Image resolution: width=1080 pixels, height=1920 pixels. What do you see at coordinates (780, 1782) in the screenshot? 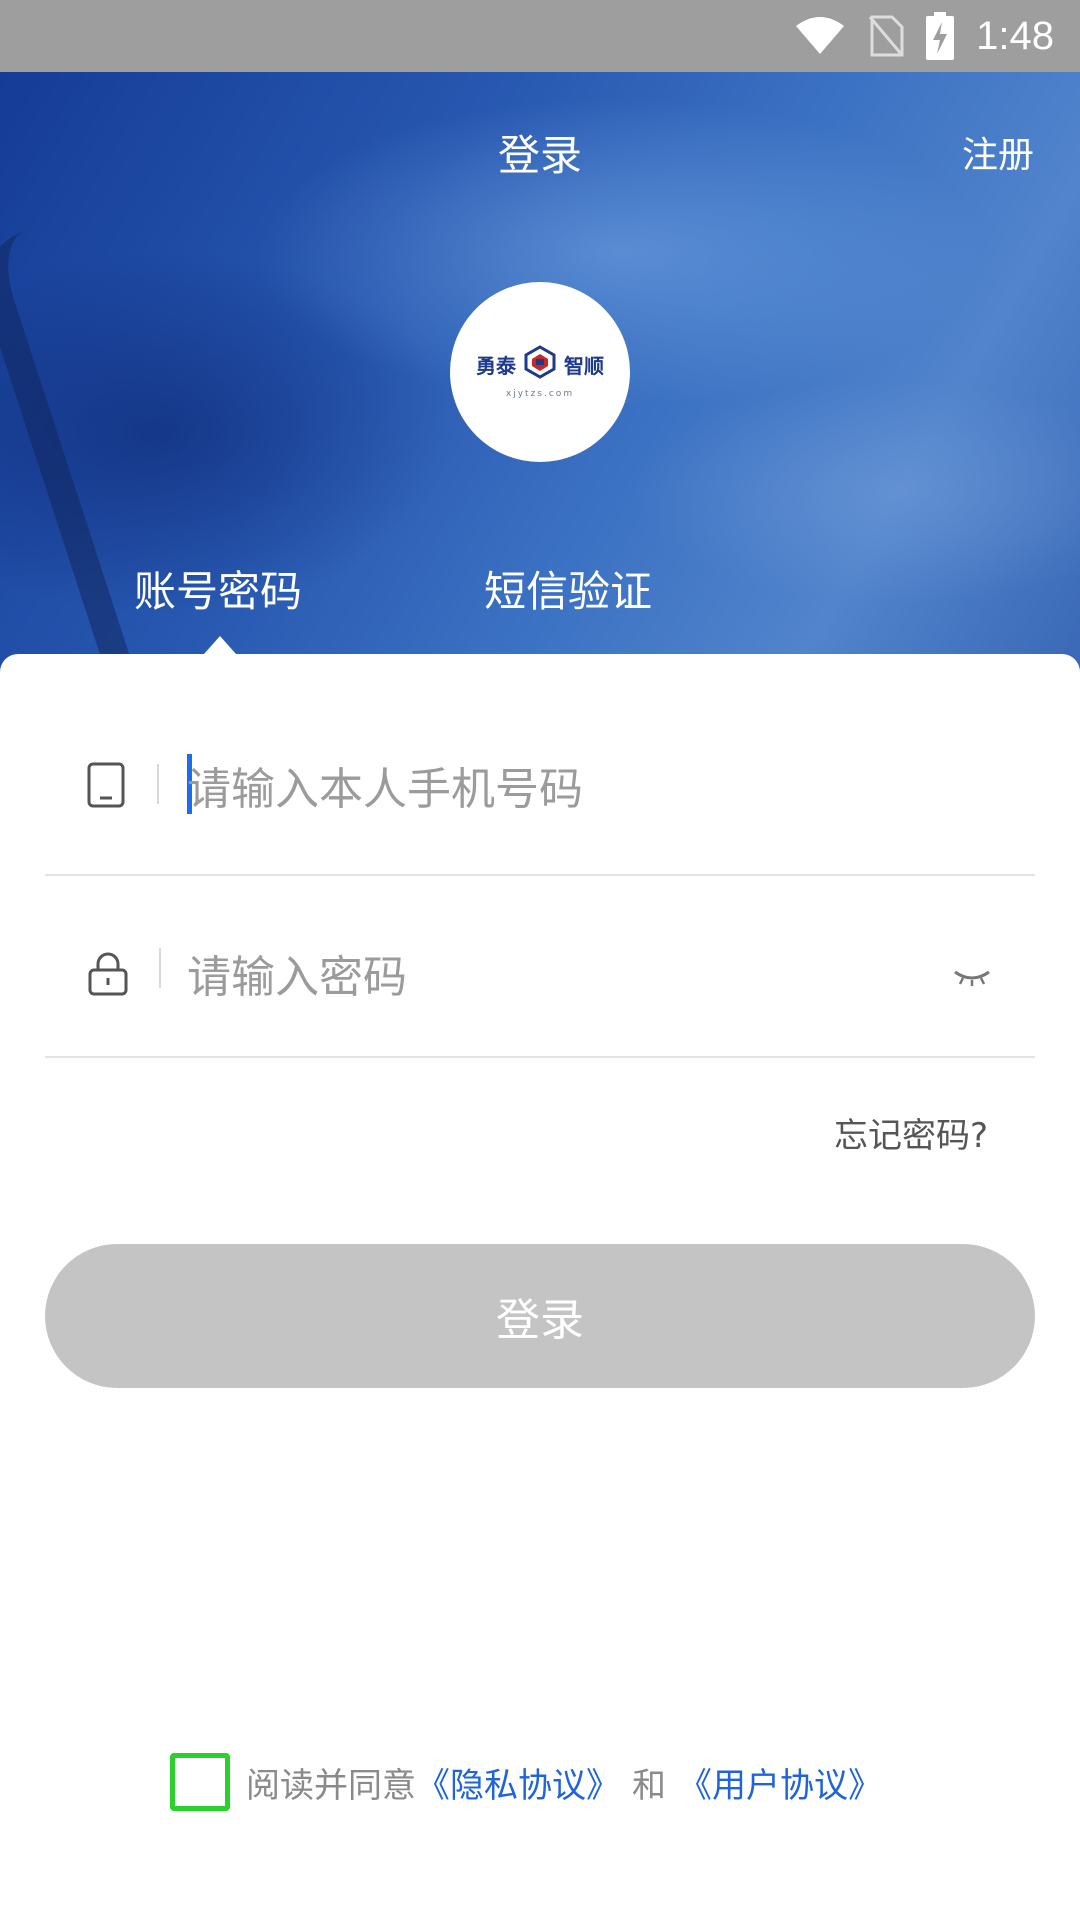
I see `user-agreement-link: 《用户协议》` at bounding box center [780, 1782].